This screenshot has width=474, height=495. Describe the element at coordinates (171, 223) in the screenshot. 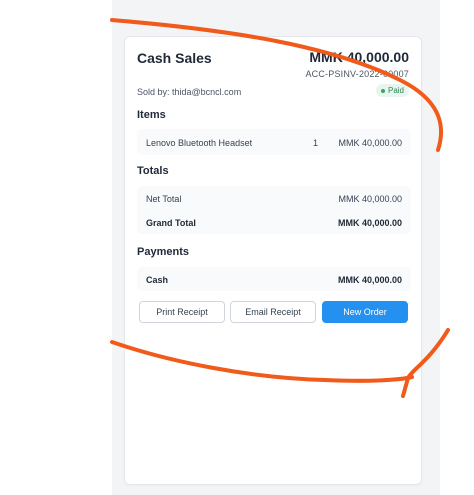

I see `grand-total-label: Grand Total` at that location.